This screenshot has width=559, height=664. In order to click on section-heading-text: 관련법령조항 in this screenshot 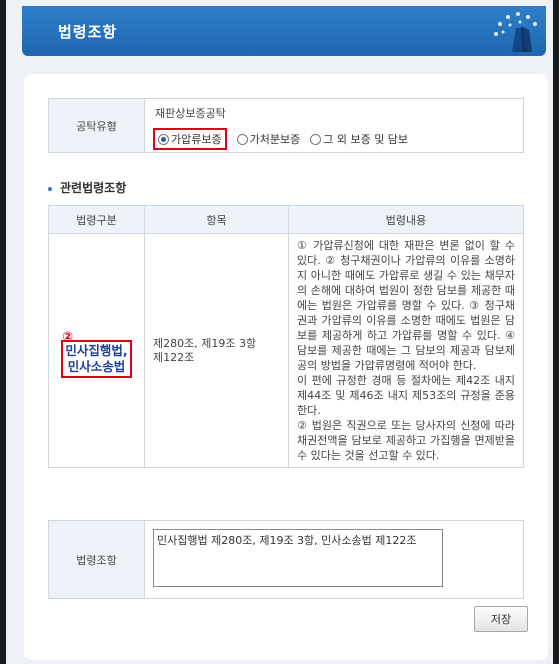, I will do `click(93, 188)`.